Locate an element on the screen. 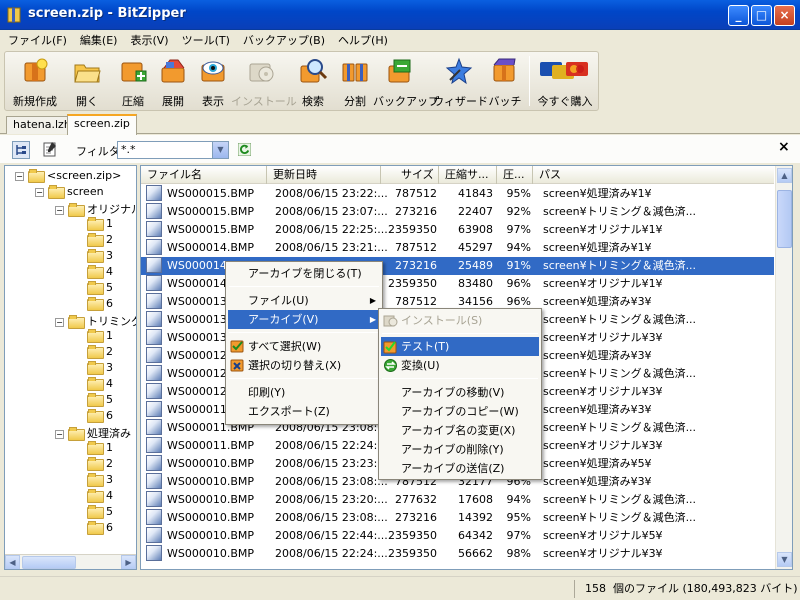 The height and width of the screenshot is (600, 800). menu-item-file: ファイル(U) ▶ is located at coordinates (304, 300).